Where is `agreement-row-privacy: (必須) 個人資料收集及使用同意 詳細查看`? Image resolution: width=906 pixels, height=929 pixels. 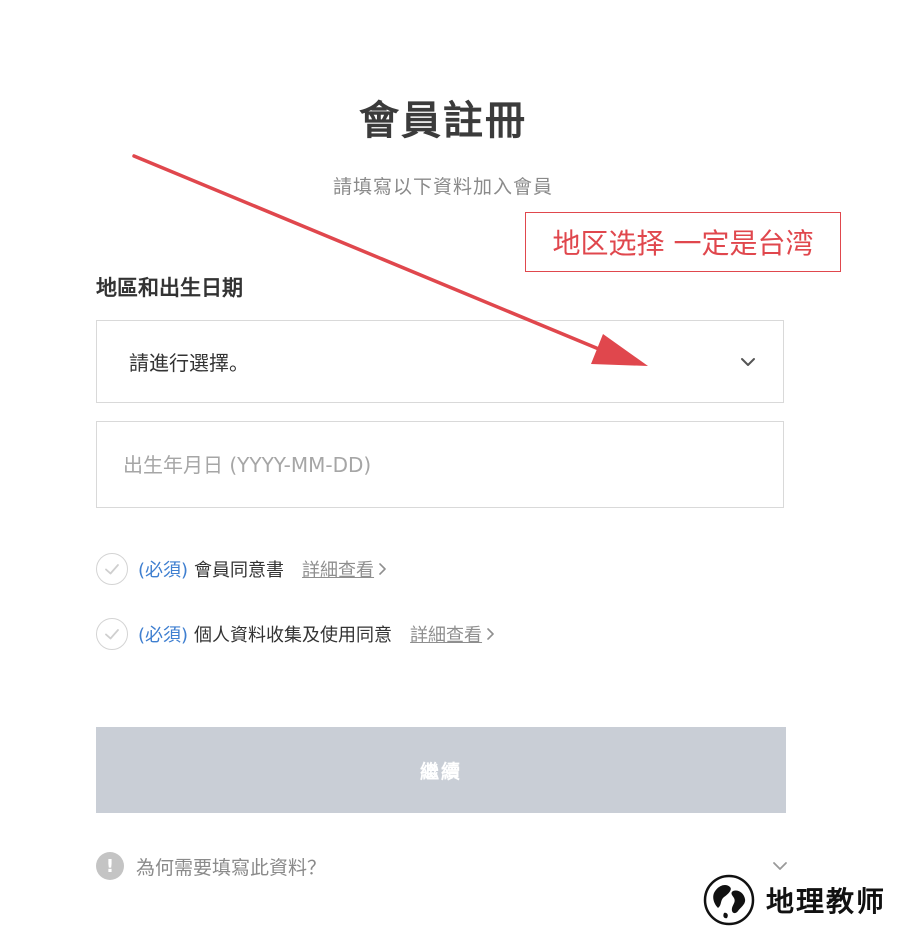
agreement-row-privacy: (必須) 個人資料收集及使用同意 詳細查看 is located at coordinates (296, 634).